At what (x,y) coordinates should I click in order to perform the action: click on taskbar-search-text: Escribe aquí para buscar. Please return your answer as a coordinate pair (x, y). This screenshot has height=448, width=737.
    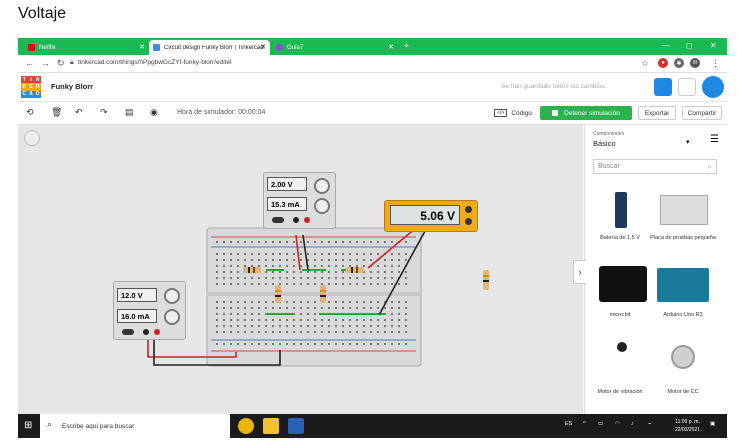
    Looking at the image, I should click on (98, 426).